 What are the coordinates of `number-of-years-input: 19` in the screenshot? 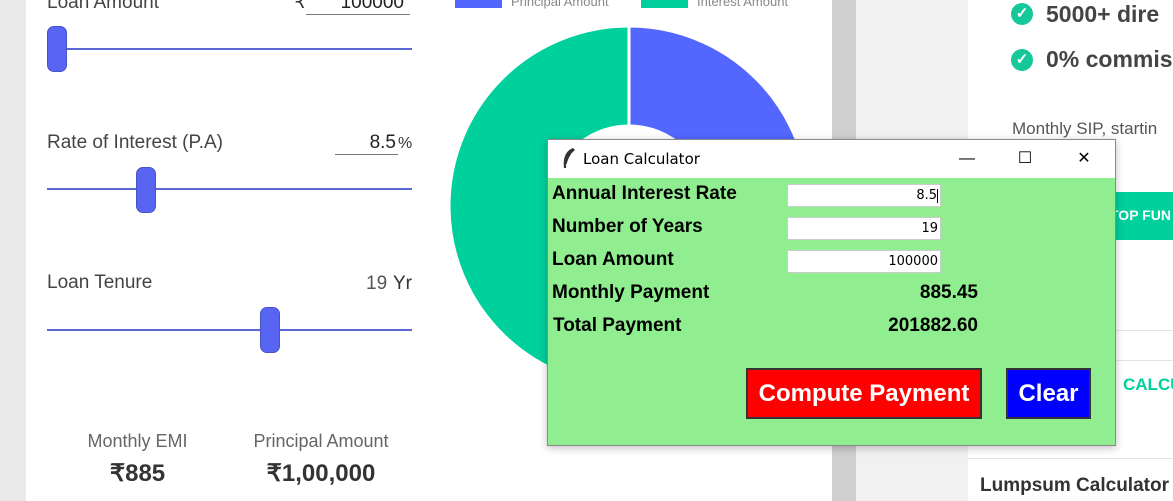 It's located at (864, 228).